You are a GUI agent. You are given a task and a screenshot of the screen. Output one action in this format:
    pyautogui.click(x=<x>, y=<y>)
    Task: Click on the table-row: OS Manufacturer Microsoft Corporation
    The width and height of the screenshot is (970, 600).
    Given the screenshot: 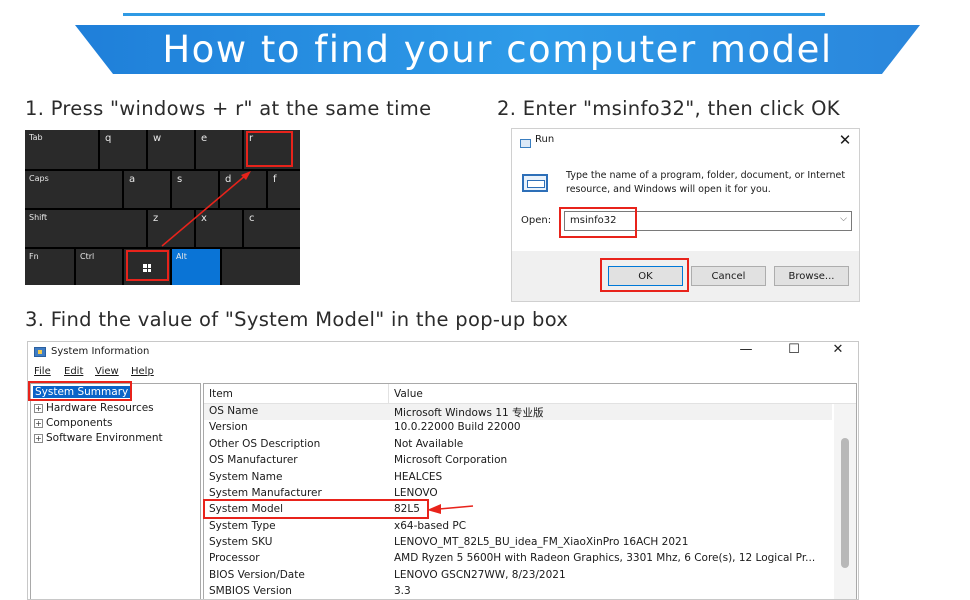 What is the action you would take?
    pyautogui.click(x=514, y=461)
    